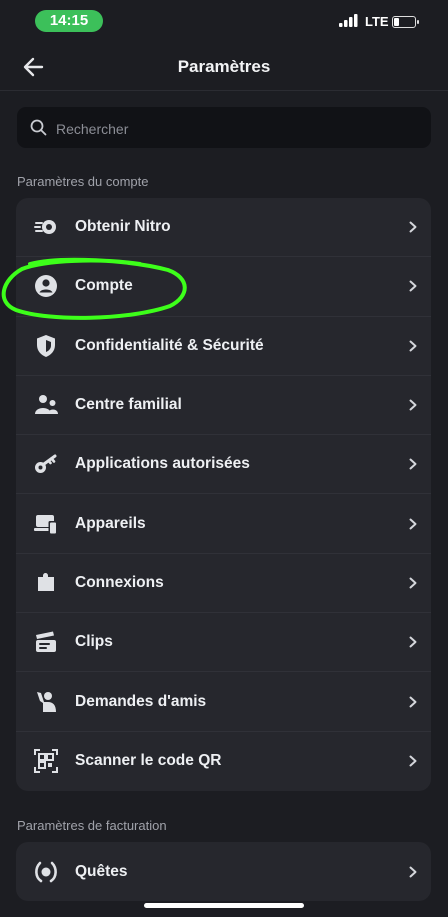 The height and width of the screenshot is (917, 448). Describe the element at coordinates (69, 21) in the screenshot. I see `status-time: 14:15` at that location.